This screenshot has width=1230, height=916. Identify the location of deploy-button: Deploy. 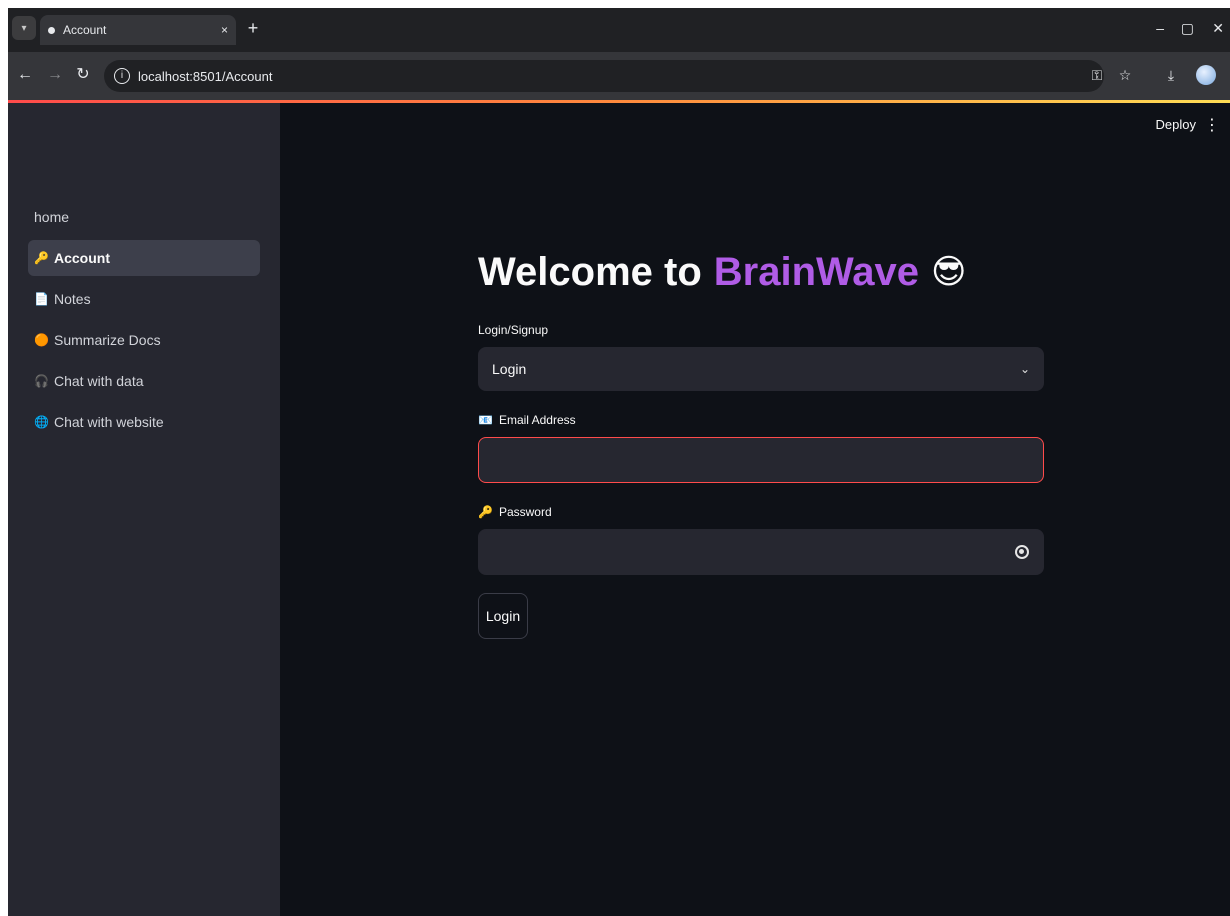
(1176, 124).